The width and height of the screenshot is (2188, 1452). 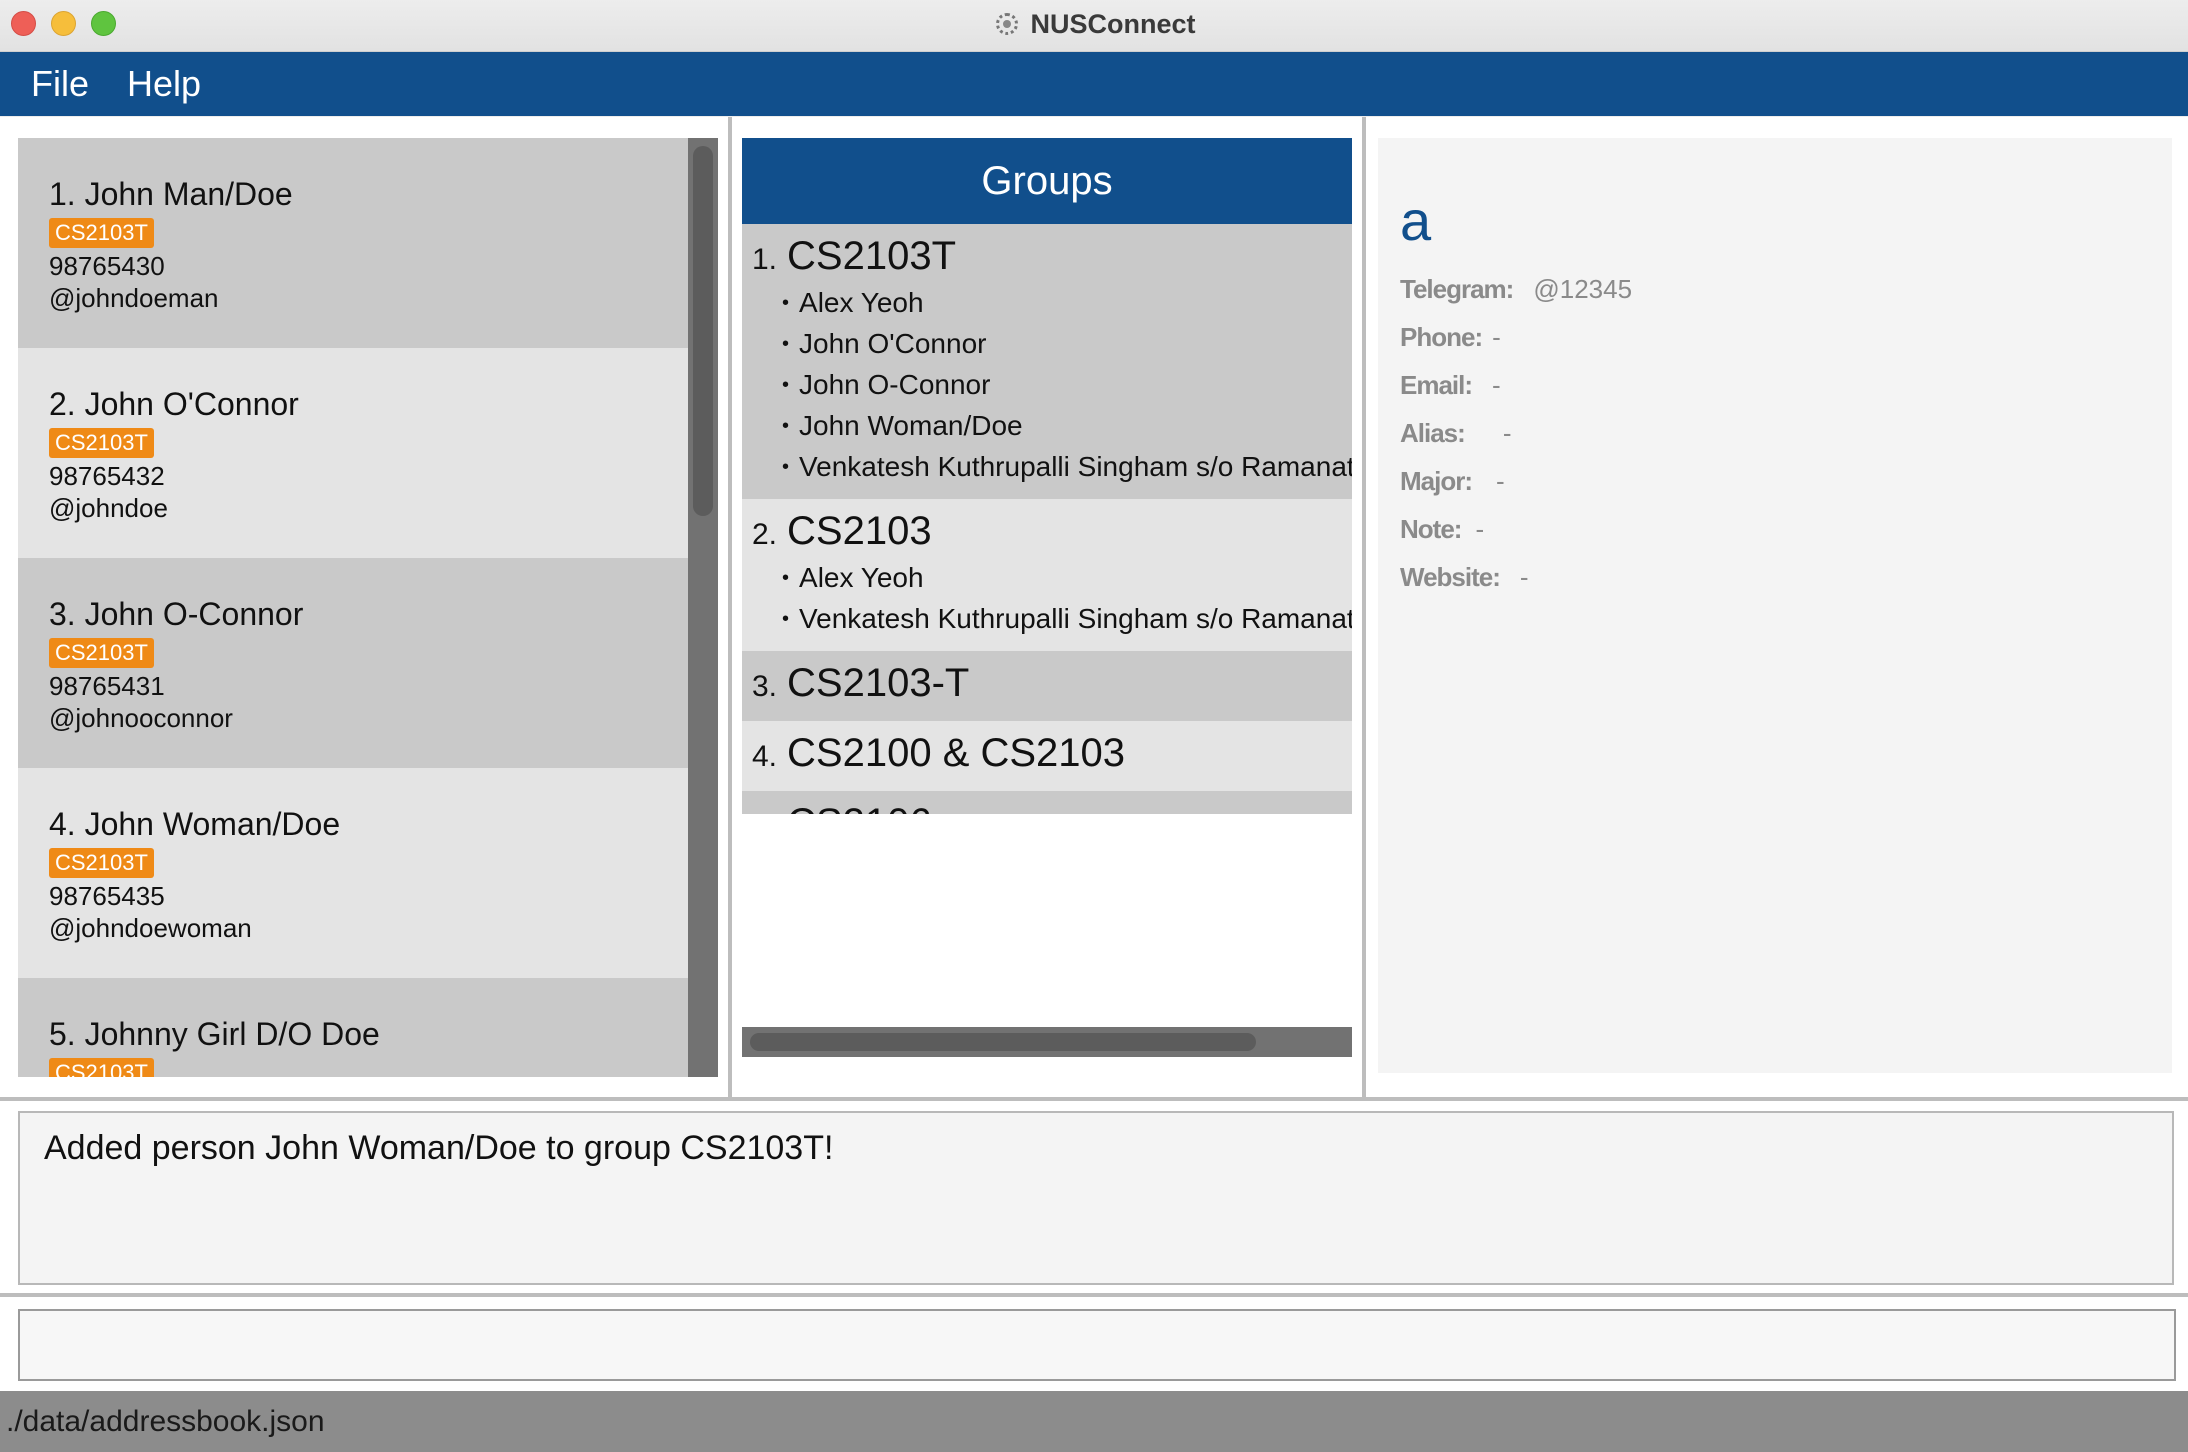 I want to click on person-telegram: @johndoe, so click(x=108, y=508).